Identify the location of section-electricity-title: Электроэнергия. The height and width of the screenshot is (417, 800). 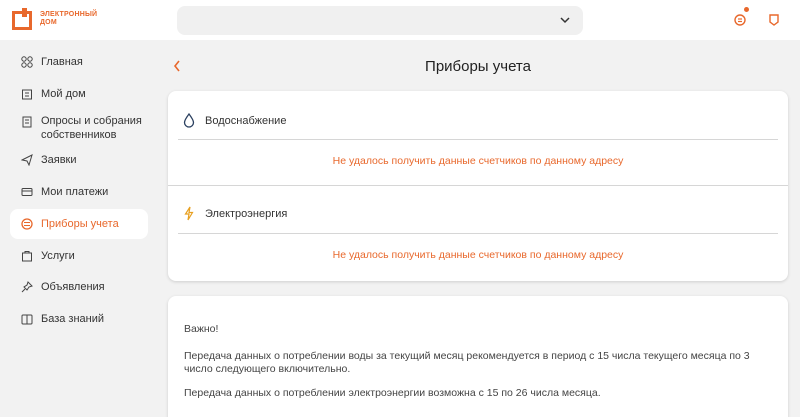
(246, 213).